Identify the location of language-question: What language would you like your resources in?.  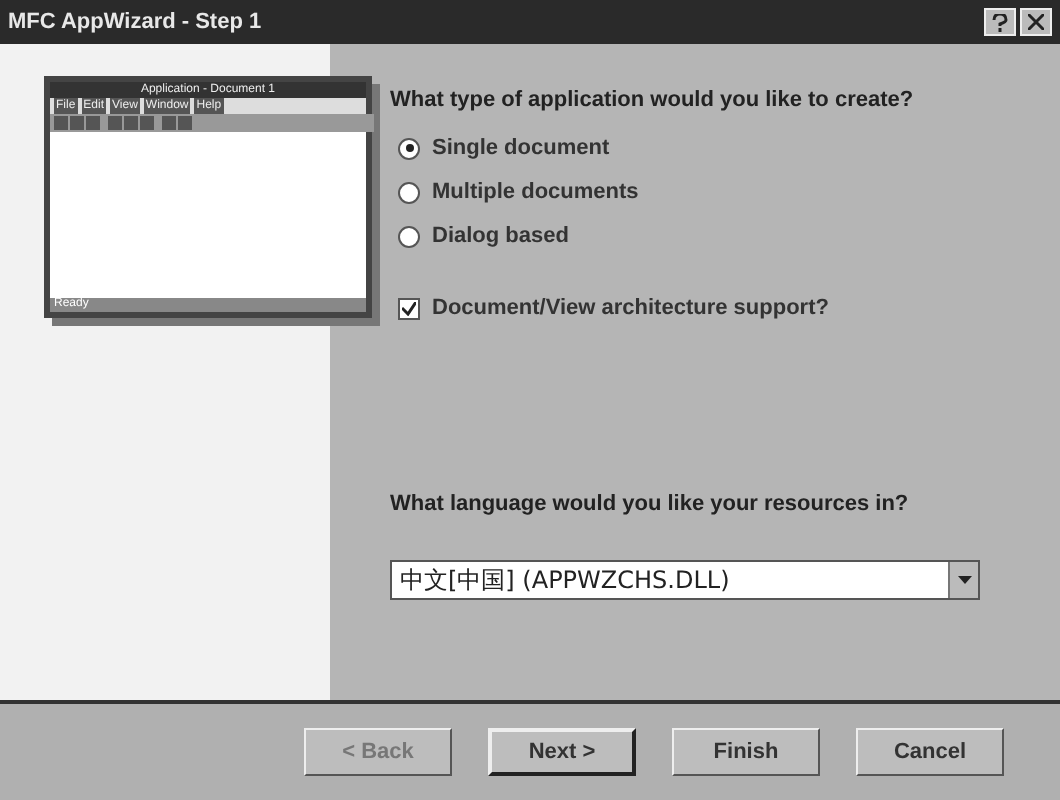
(650, 504).